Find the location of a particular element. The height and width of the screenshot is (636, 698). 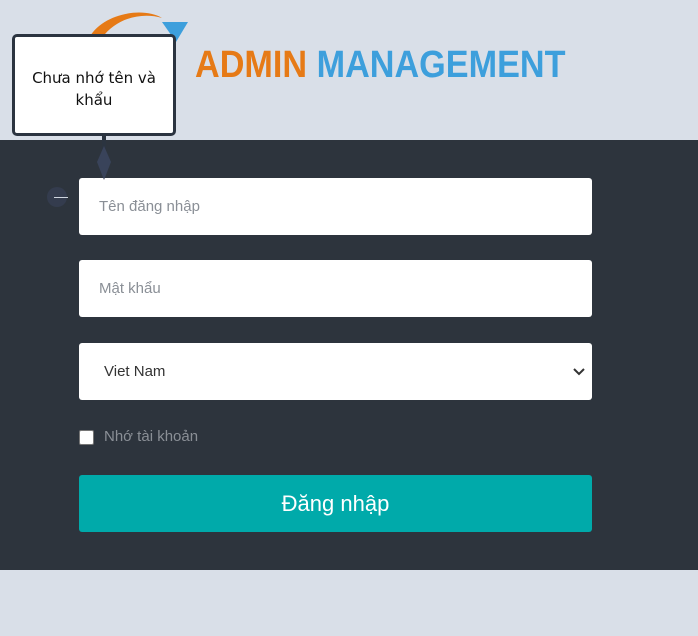

password-input is located at coordinates (335, 288).